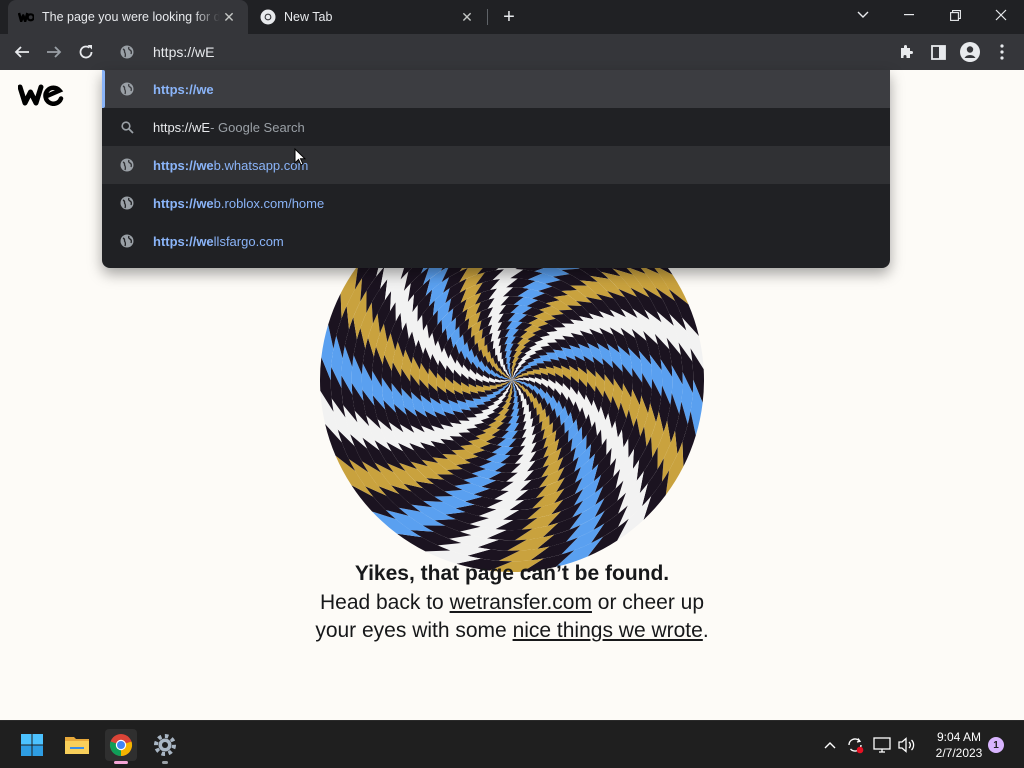 Image resolution: width=1024 pixels, height=768 pixels. I want to click on volume-speaker-icon, so click(907, 745).